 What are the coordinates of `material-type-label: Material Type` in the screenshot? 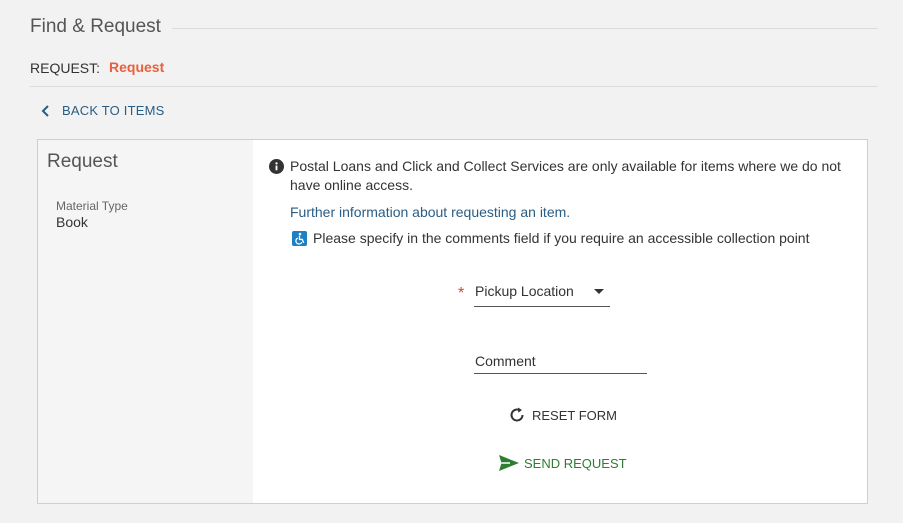 It's located at (92, 206).